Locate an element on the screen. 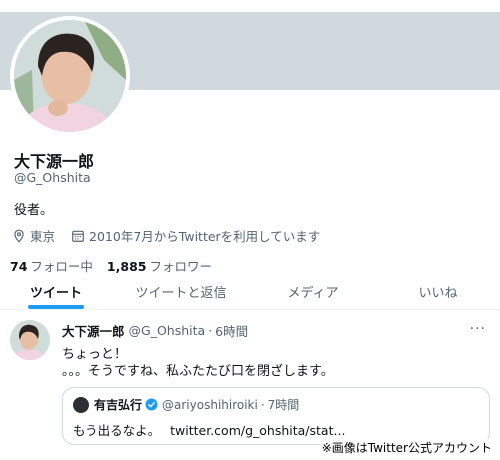  tab-likes-label: いいね is located at coordinates (438, 293).